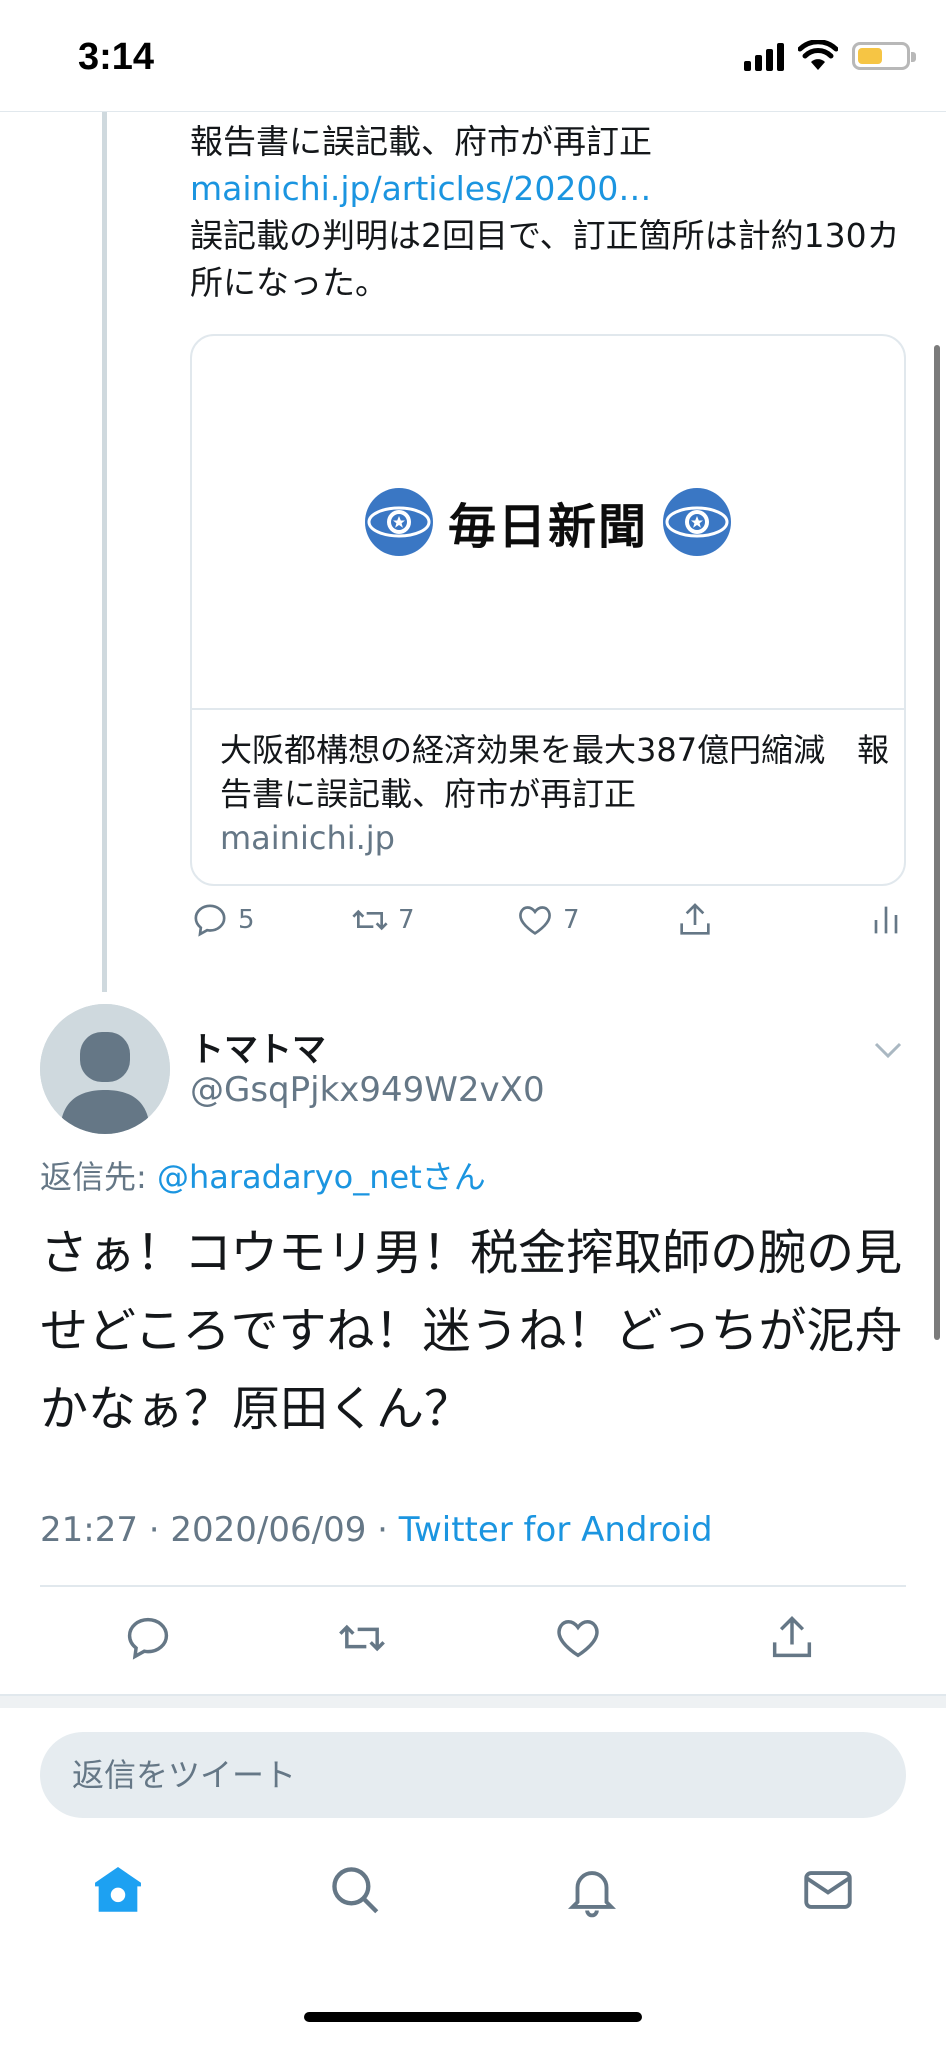  I want to click on card-brand: 毎日新聞, so click(547, 527).